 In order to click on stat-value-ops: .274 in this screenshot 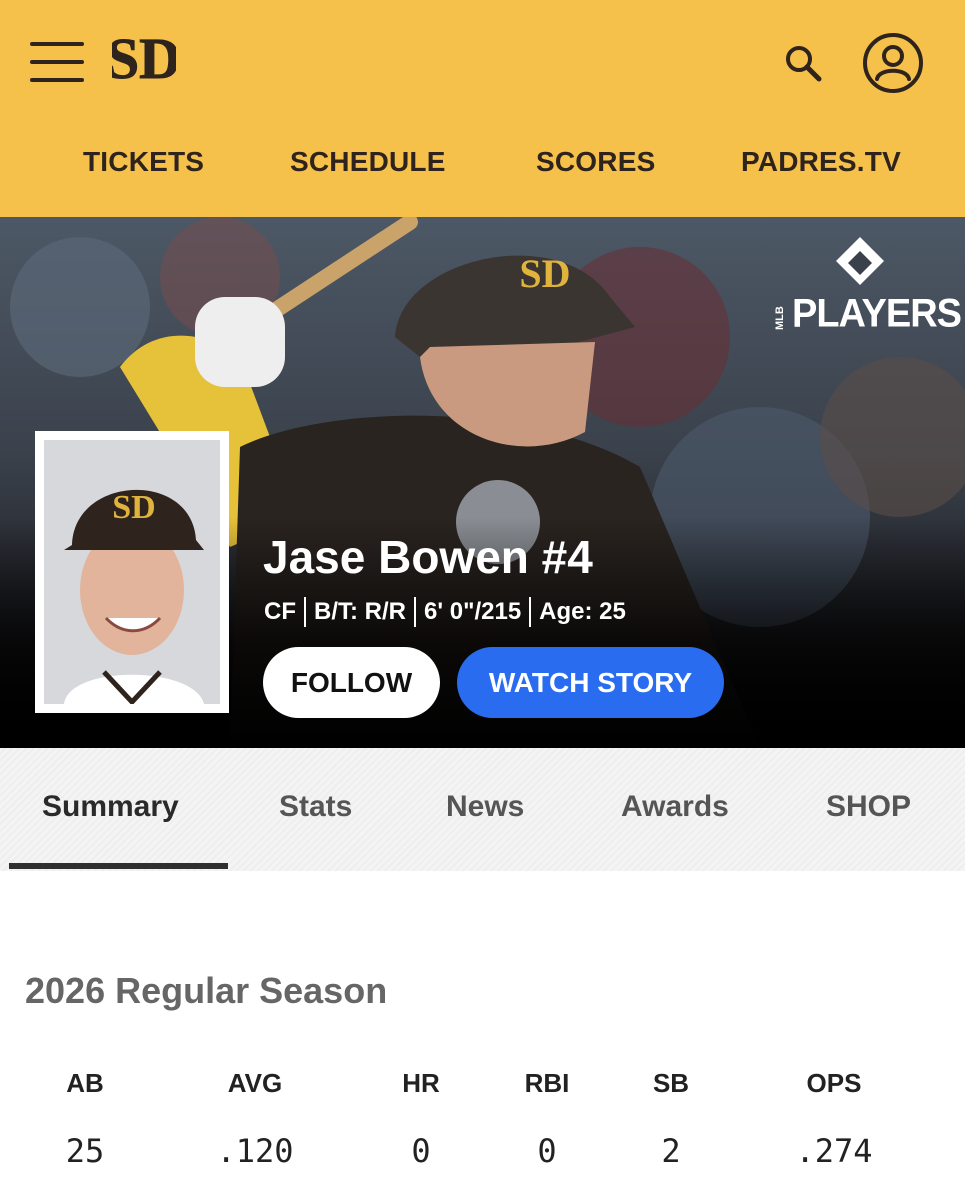, I will do `click(834, 1151)`.